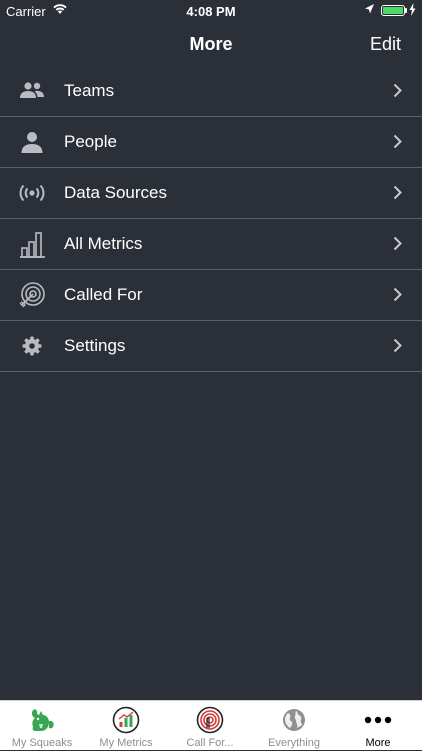  I want to click on edit-button: Edit, so click(385, 44).